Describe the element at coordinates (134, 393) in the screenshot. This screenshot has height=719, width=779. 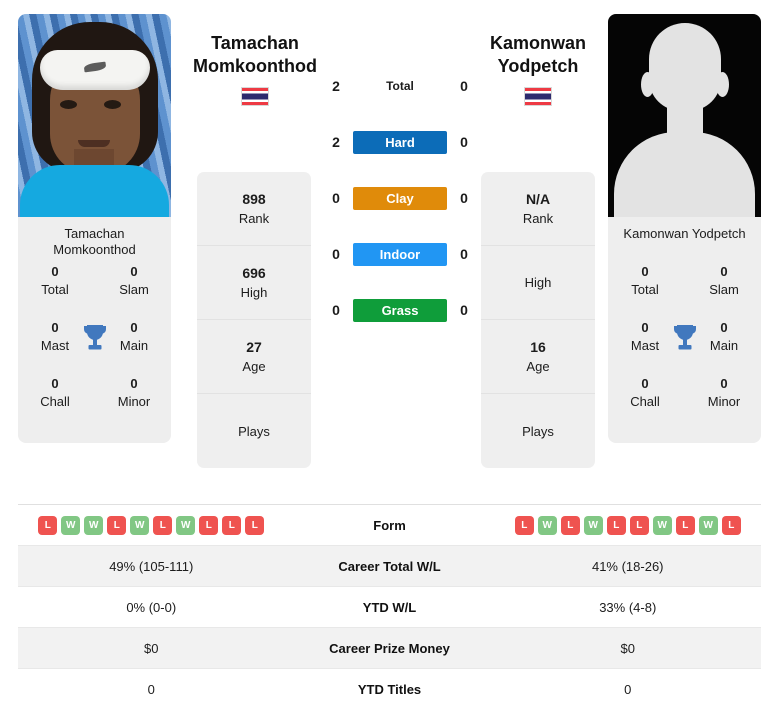
I see `titles-minor-left: 0 Minor` at that location.